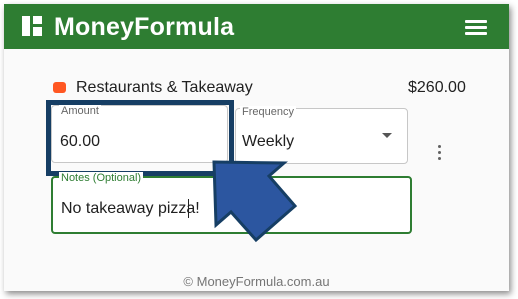 This screenshot has width=518, height=299. I want to click on grid-icon, so click(32, 26).